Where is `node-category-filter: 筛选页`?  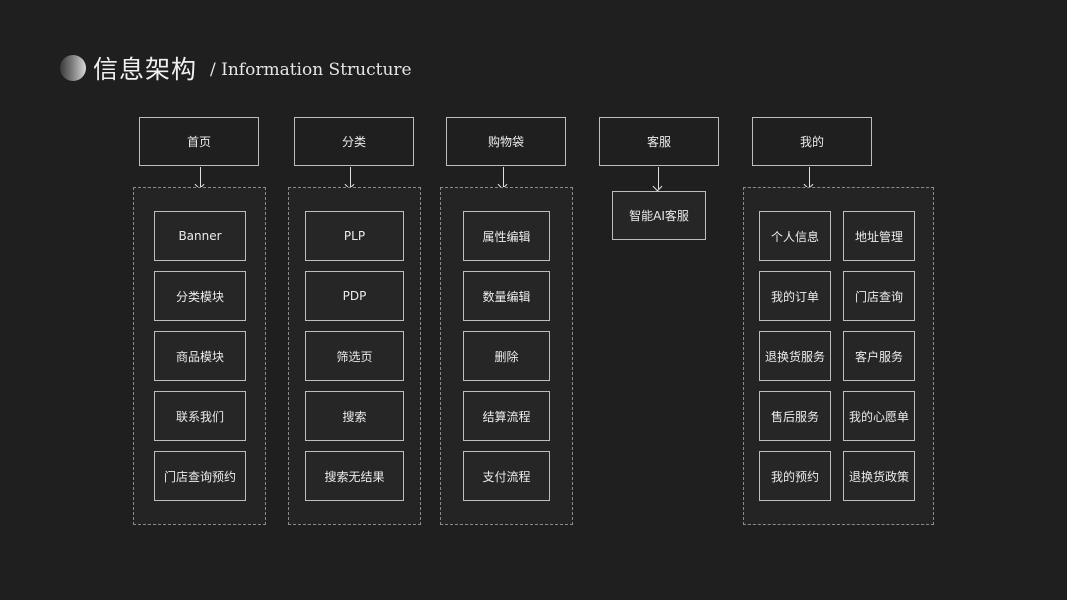
node-category-filter: 筛选页 is located at coordinates (354, 356).